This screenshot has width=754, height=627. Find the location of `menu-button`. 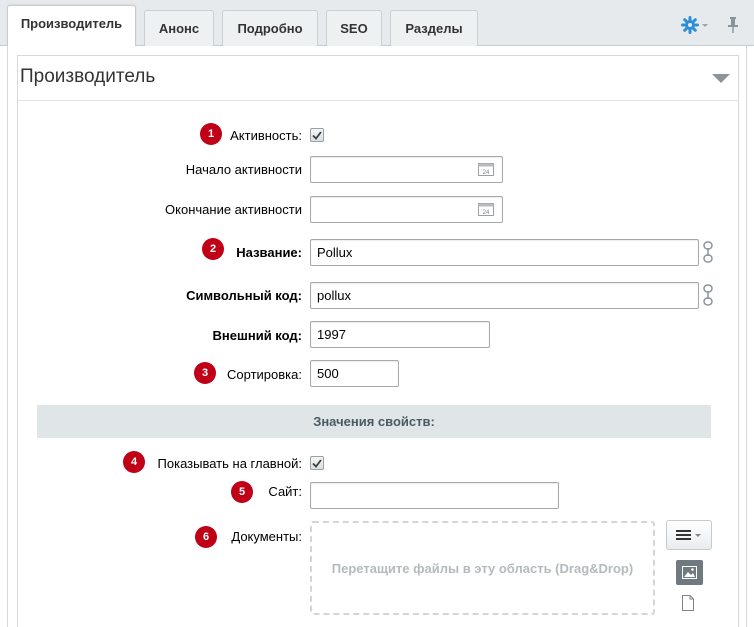

menu-button is located at coordinates (689, 535).